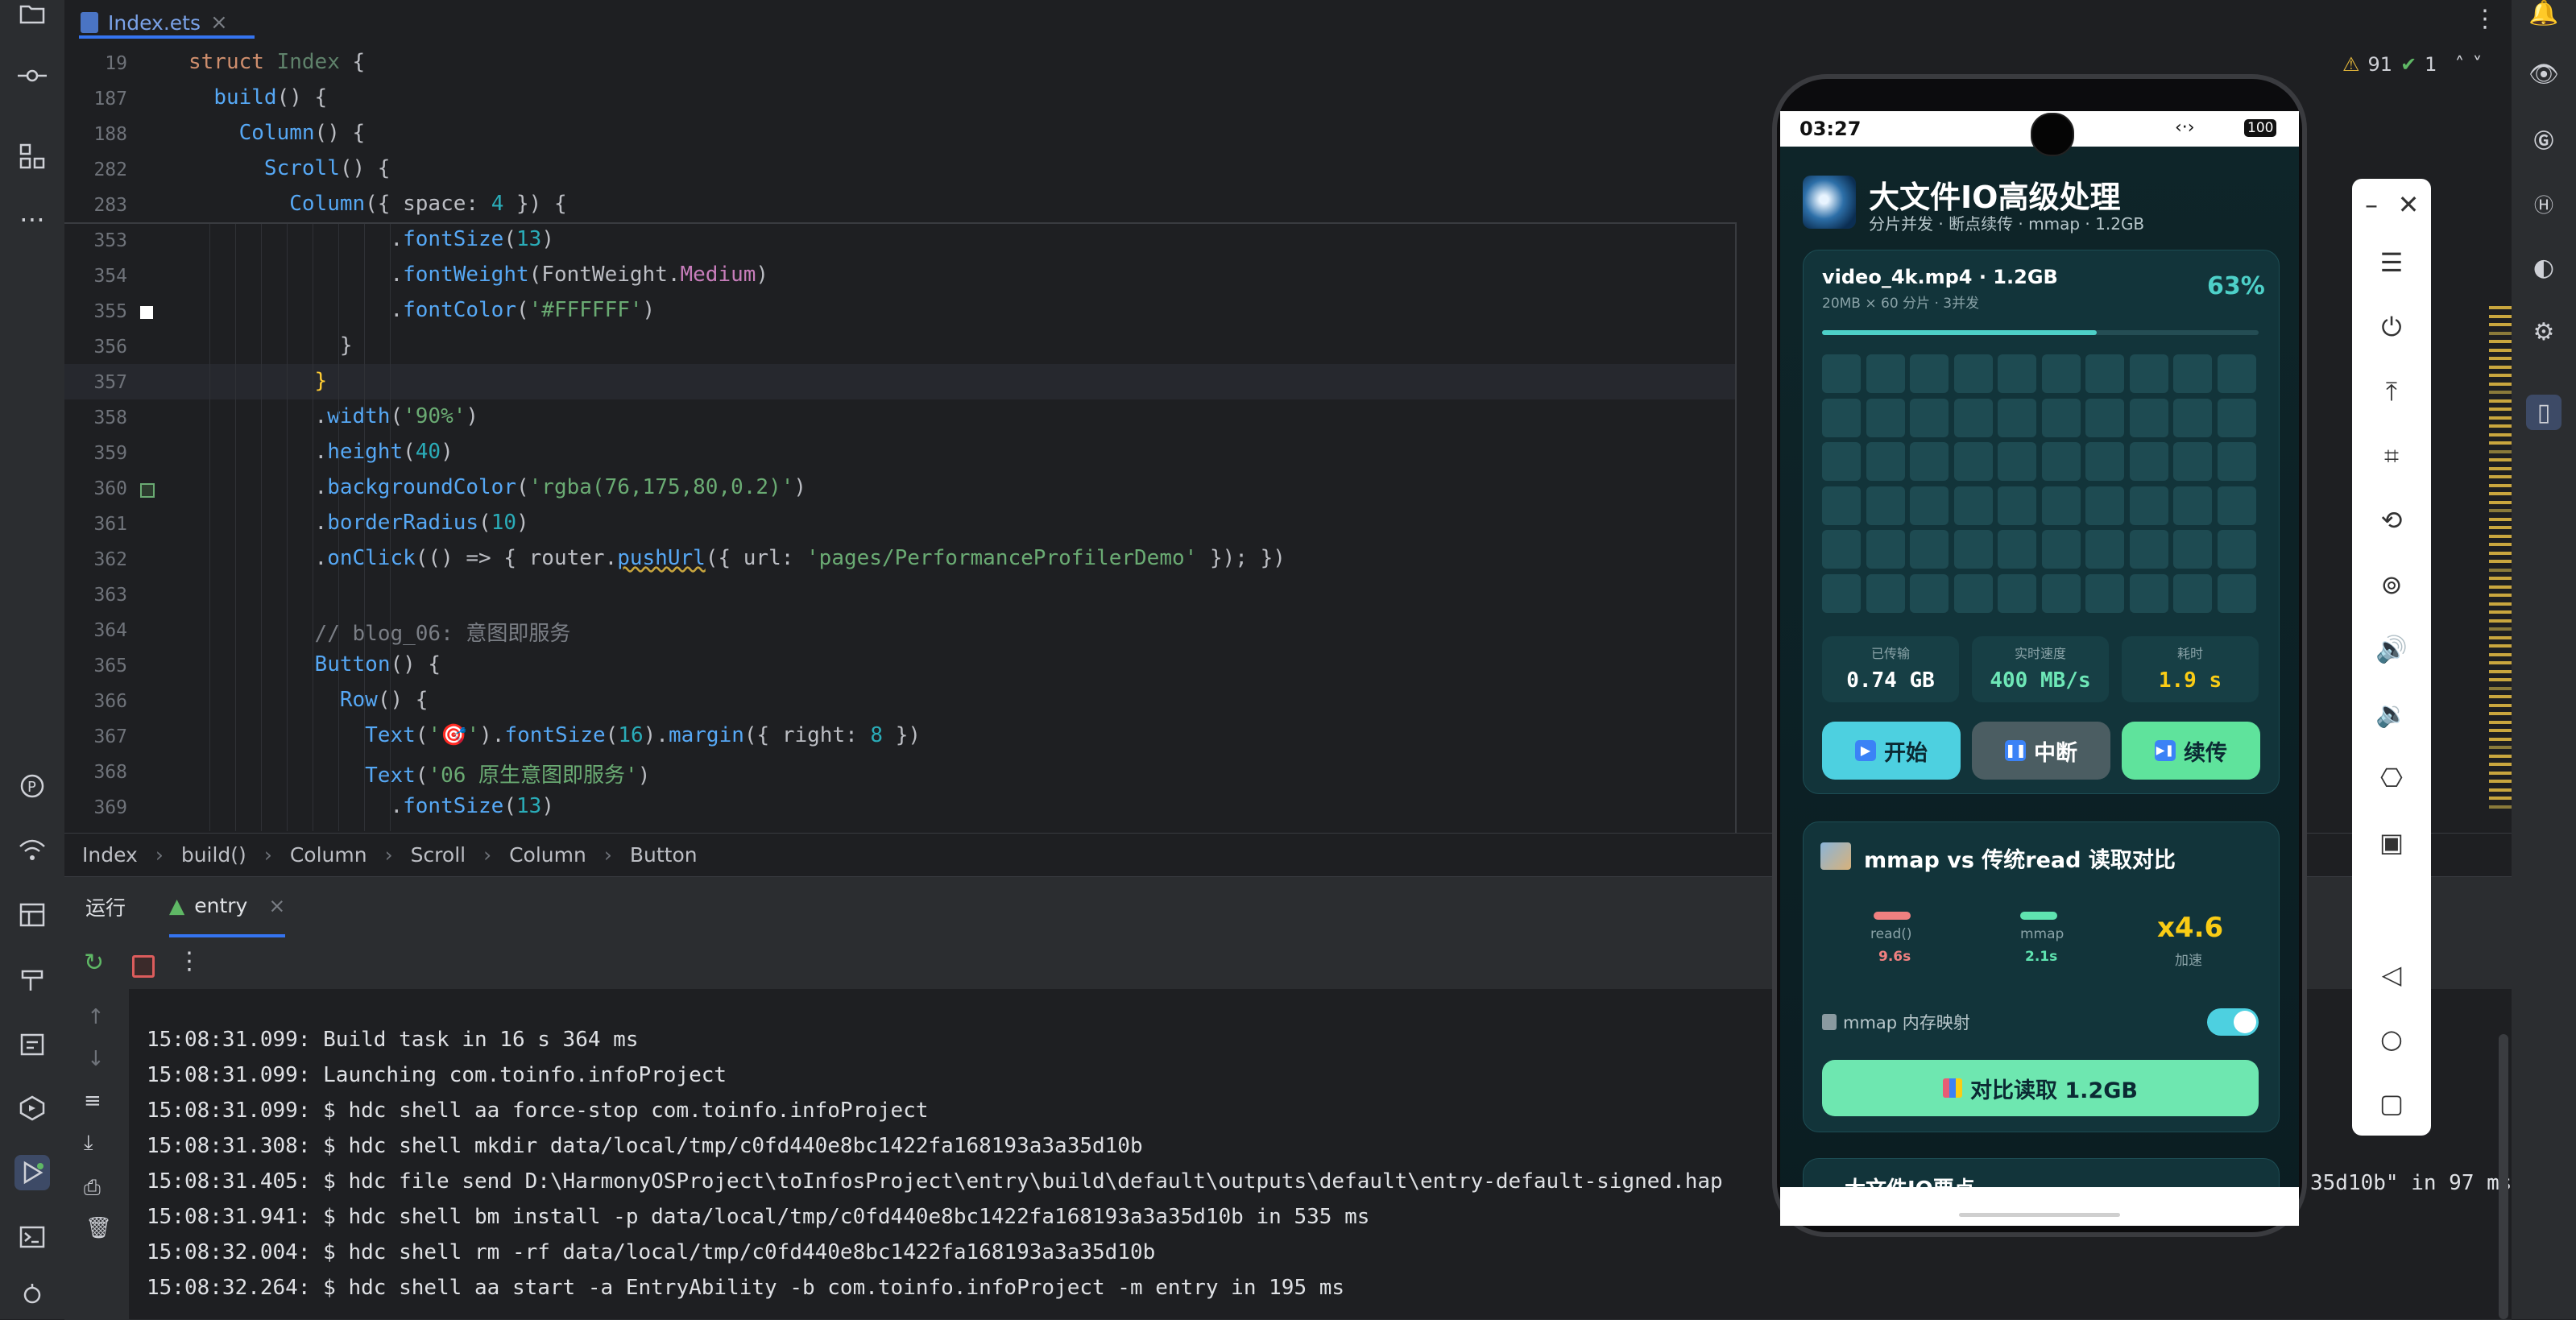 Image resolution: width=2576 pixels, height=1320 pixels. Describe the element at coordinates (419, 773) in the screenshot. I see `code-line: Text('06 原生意图即服务')` at that location.